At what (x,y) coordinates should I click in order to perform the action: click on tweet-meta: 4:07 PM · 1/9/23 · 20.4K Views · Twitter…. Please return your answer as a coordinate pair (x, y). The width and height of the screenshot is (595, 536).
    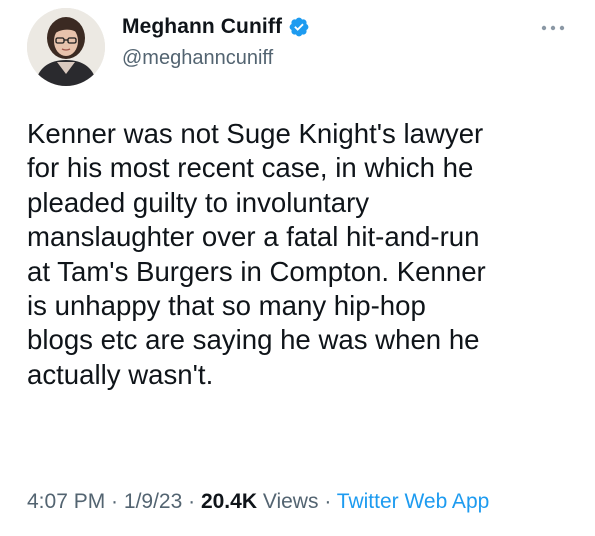
    Looking at the image, I should click on (258, 502).